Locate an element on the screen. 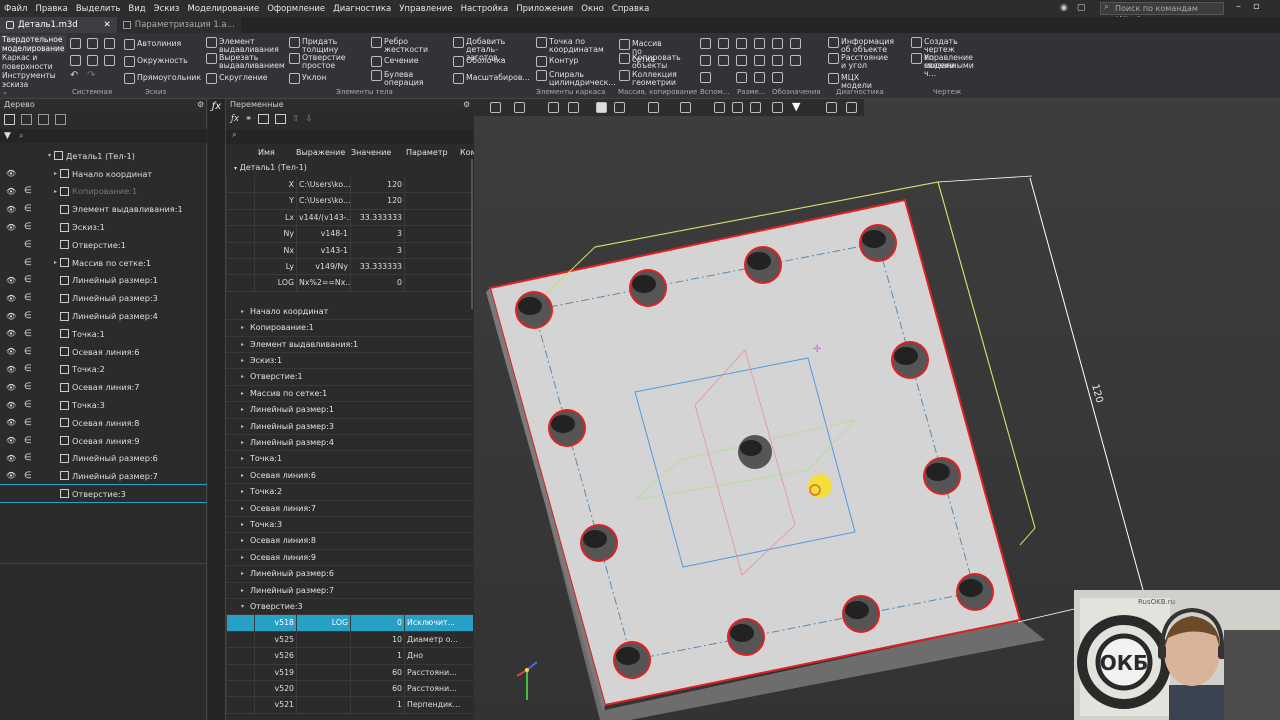  menu-item: Окно is located at coordinates (592, 9).